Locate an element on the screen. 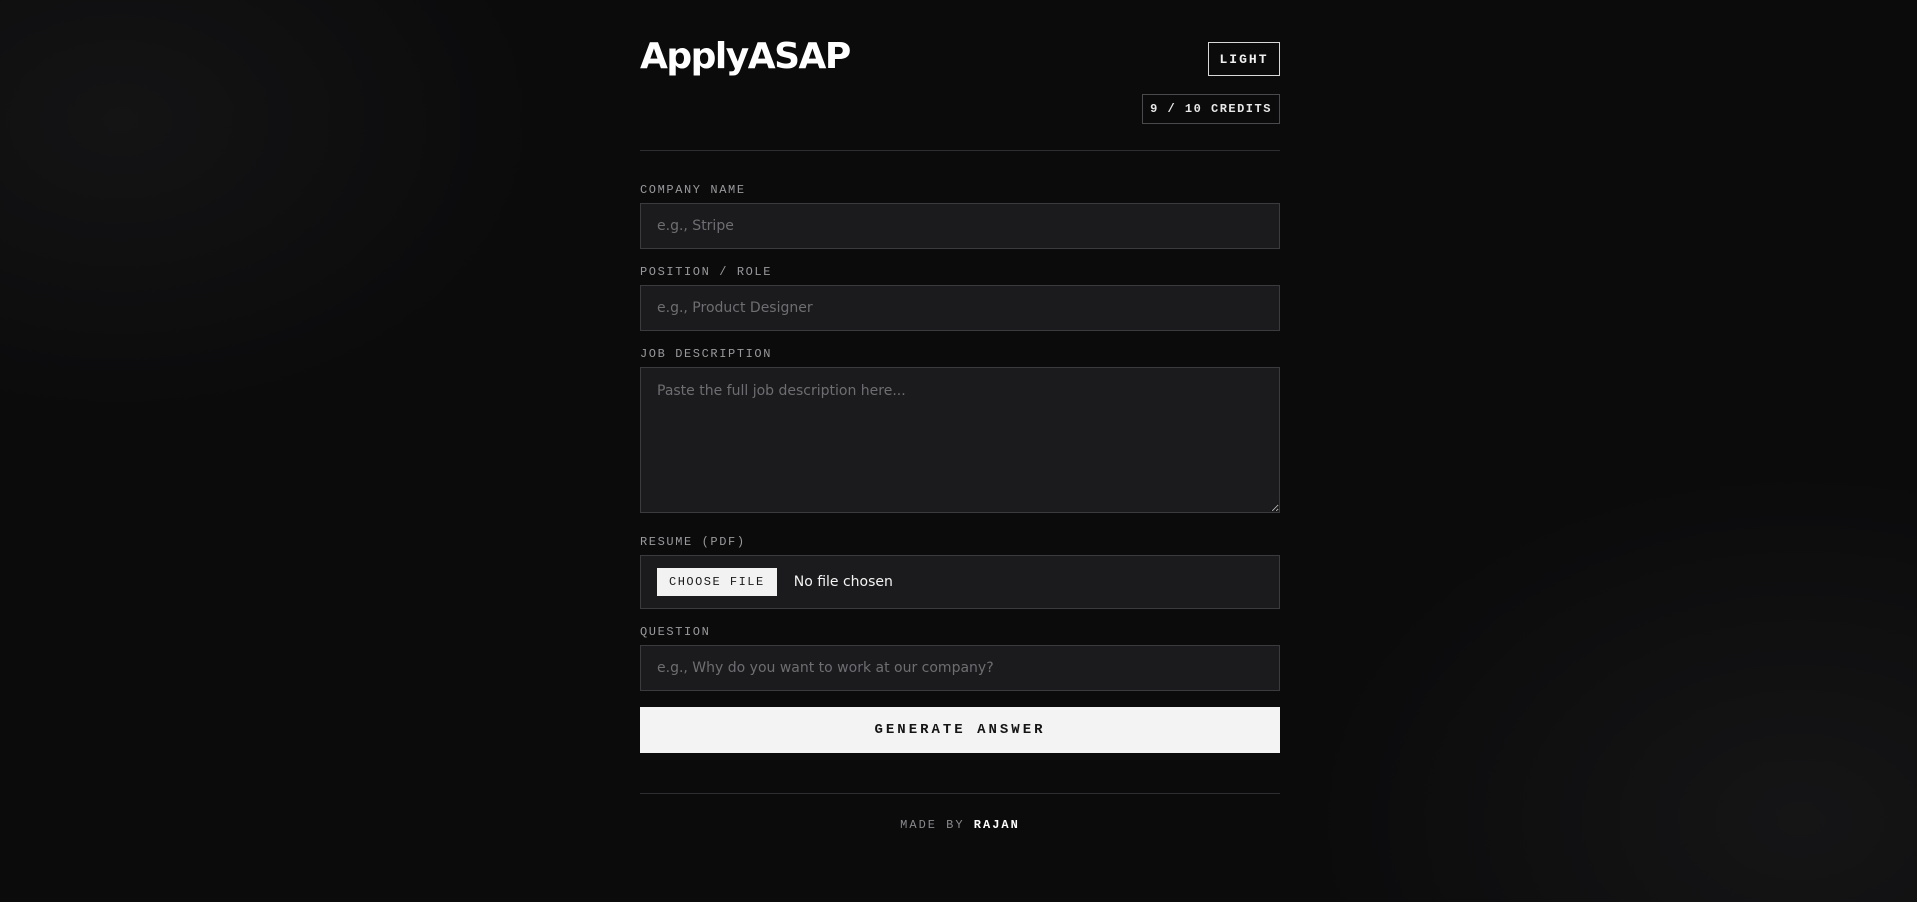 The height and width of the screenshot is (902, 1917). job-description-field-group: JOB DESCRIPTION is located at coordinates (960, 432).